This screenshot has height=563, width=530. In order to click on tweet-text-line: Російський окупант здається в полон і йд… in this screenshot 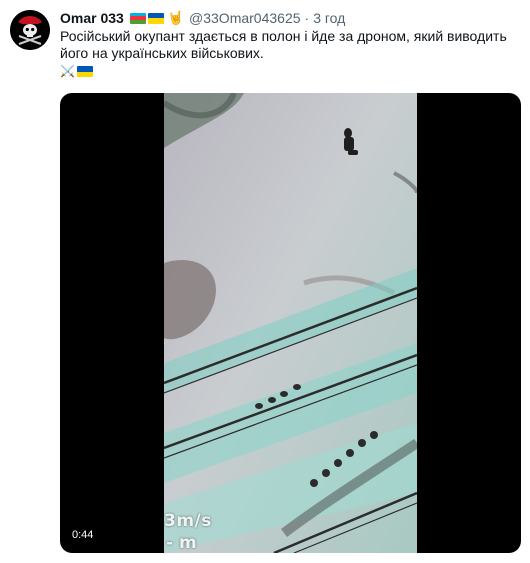, I will do `click(283, 36)`.